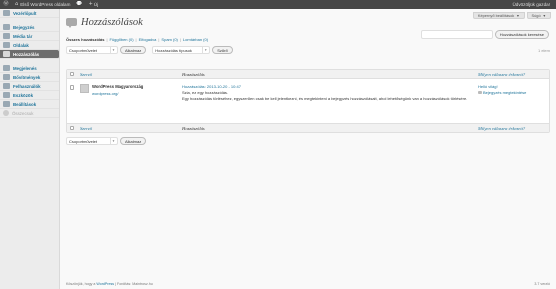 This screenshot has width=556, height=289. I want to click on menu-collapse: Összecsuk, so click(29, 113).